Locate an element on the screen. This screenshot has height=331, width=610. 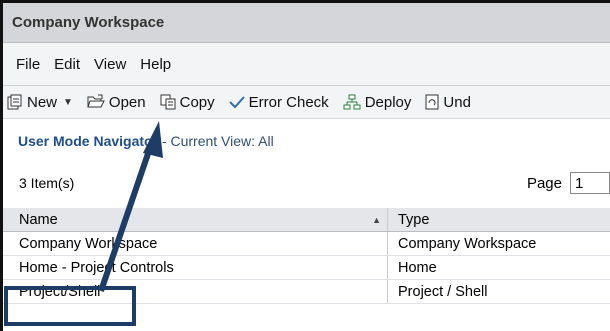
column-header-type: Type is located at coordinates (499, 219).